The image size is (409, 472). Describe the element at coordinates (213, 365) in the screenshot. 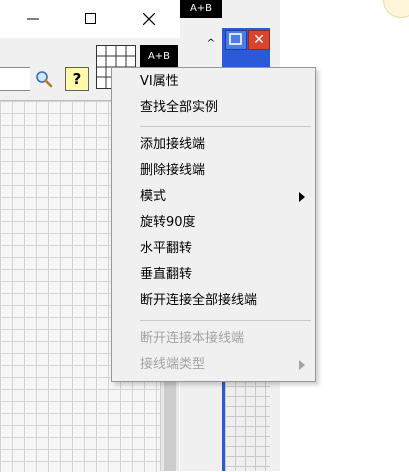

I see `menu-item-terminal-type: 接线端类型` at that location.